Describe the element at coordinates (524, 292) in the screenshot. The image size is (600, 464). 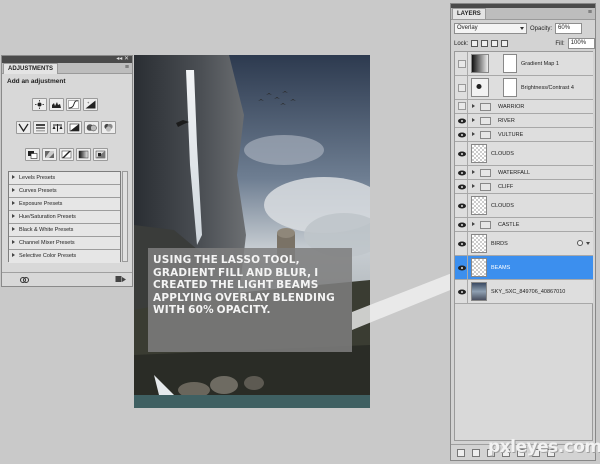
I see `layer-sky: SKY_SXC_849706_40867010` at that location.